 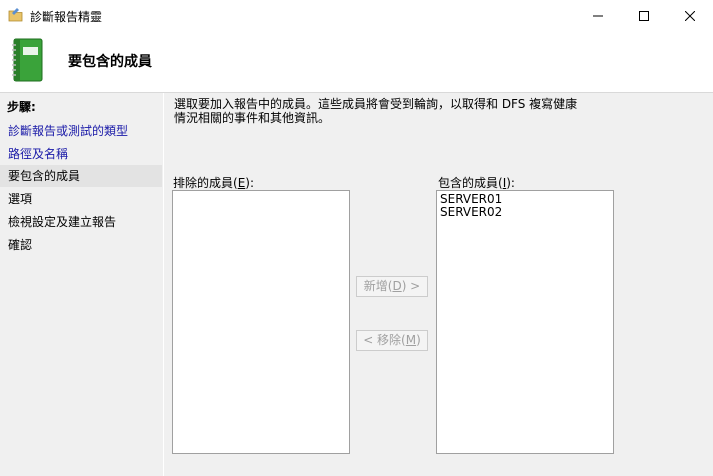 I want to click on step-review-and-create: 檢視設定及建立報告, so click(x=62, y=222).